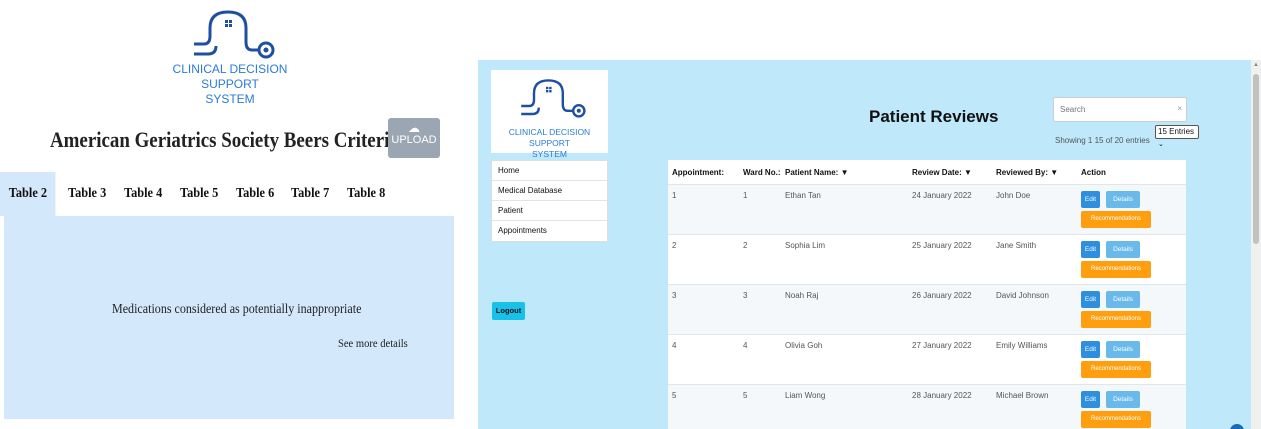 The height and width of the screenshot is (429, 1261). I want to click on close-icon: ×, so click(1179, 108).